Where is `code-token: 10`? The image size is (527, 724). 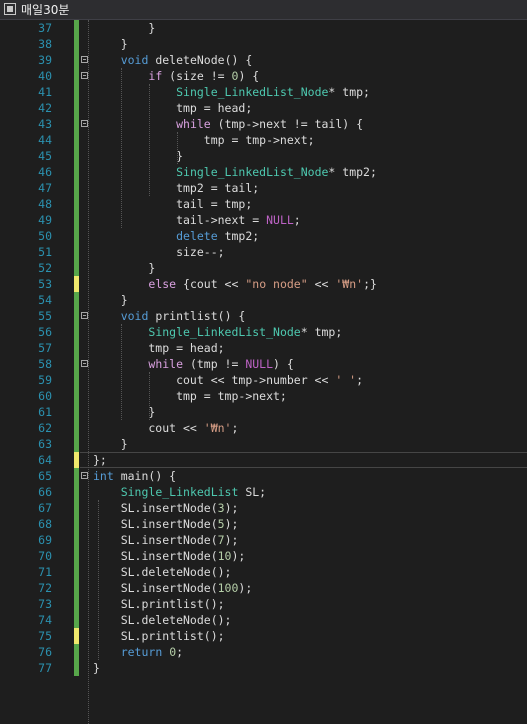
code-token: 10 is located at coordinates (224, 556).